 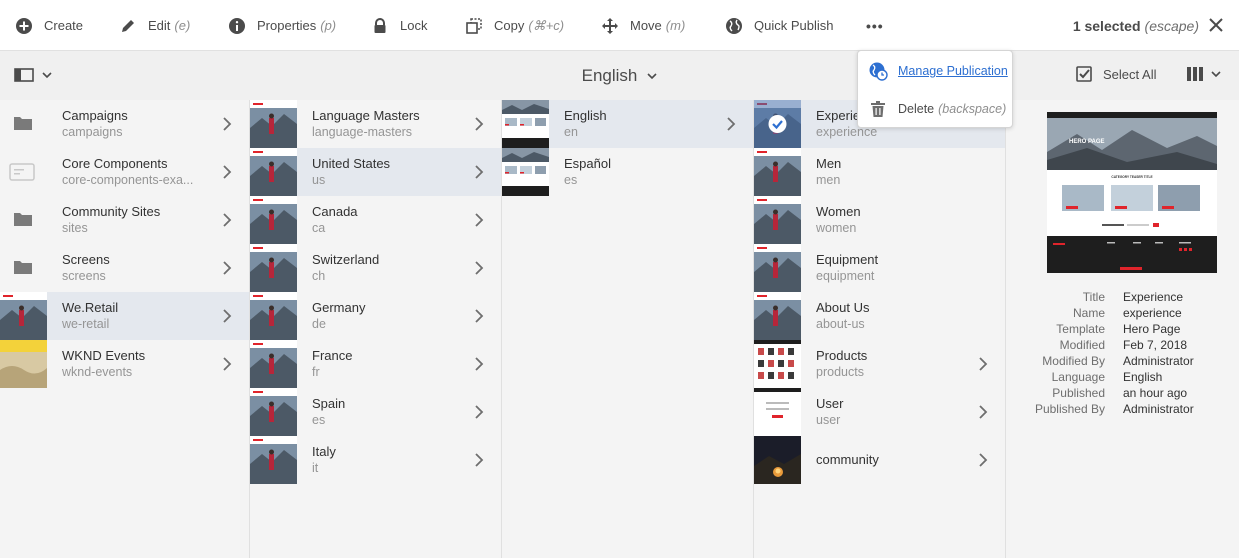 I want to click on select-all-button: Select All, so click(x=1116, y=74).